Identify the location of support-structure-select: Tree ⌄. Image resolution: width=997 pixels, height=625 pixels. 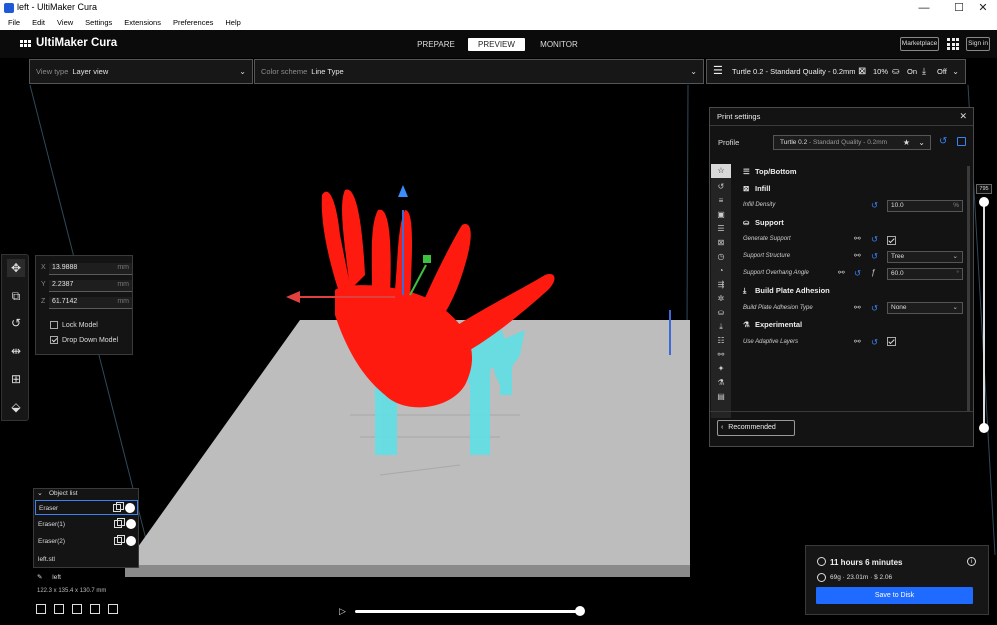
(925, 257).